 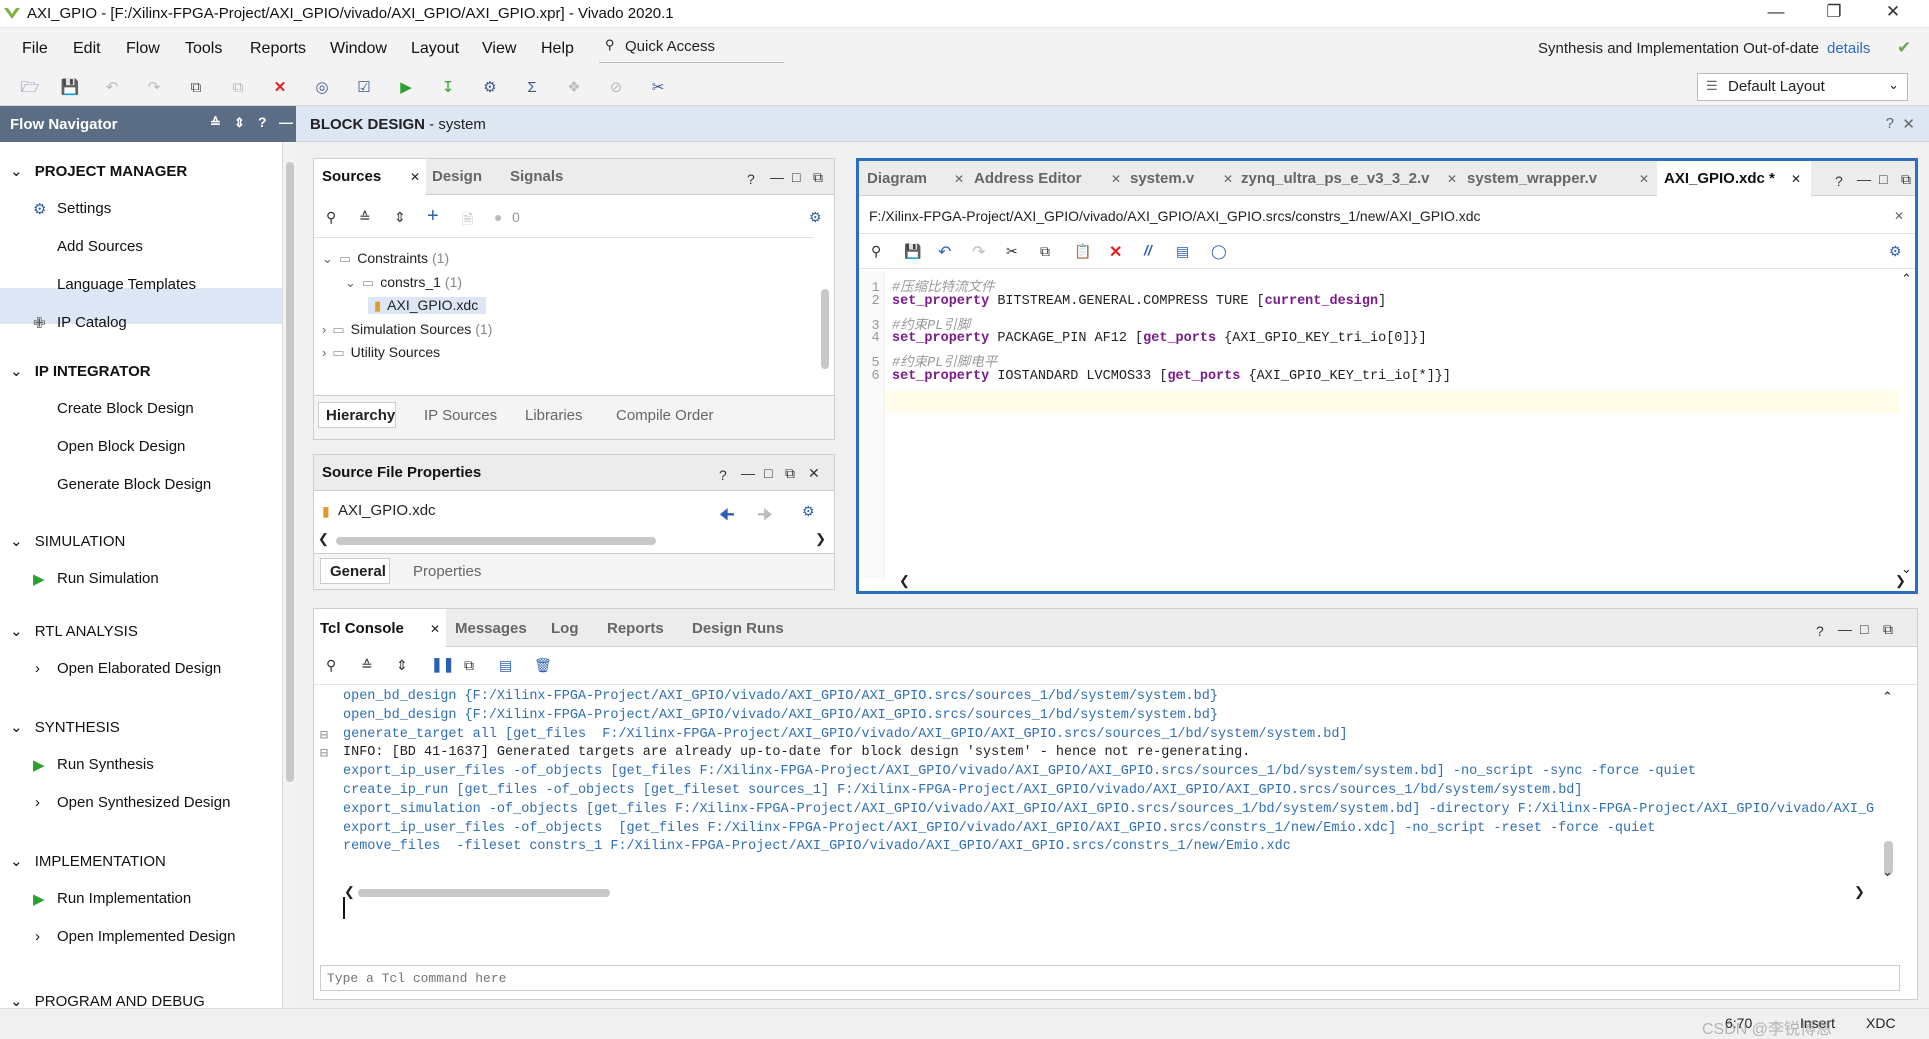 What do you see at coordinates (67, 541) in the screenshot?
I see `nav-section-simulation: ⌄ SIMULATION` at bounding box center [67, 541].